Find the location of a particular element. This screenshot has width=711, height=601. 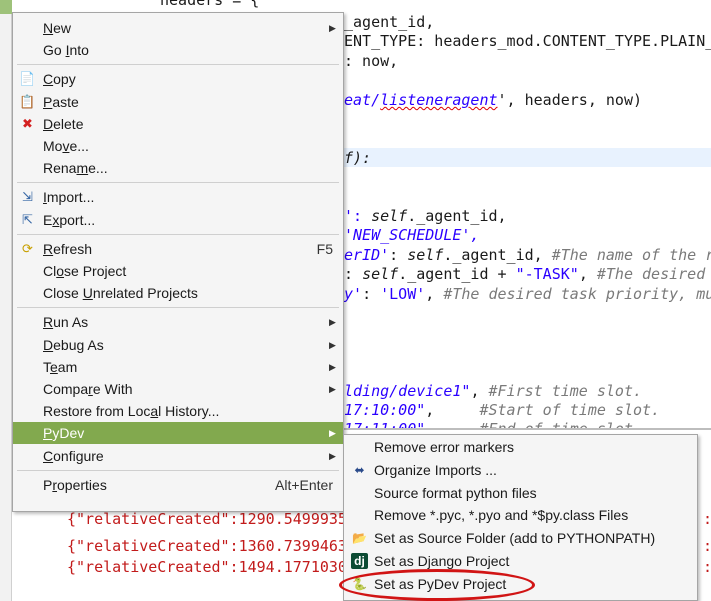

delete-icon: ✖ is located at coordinates (27, 123).